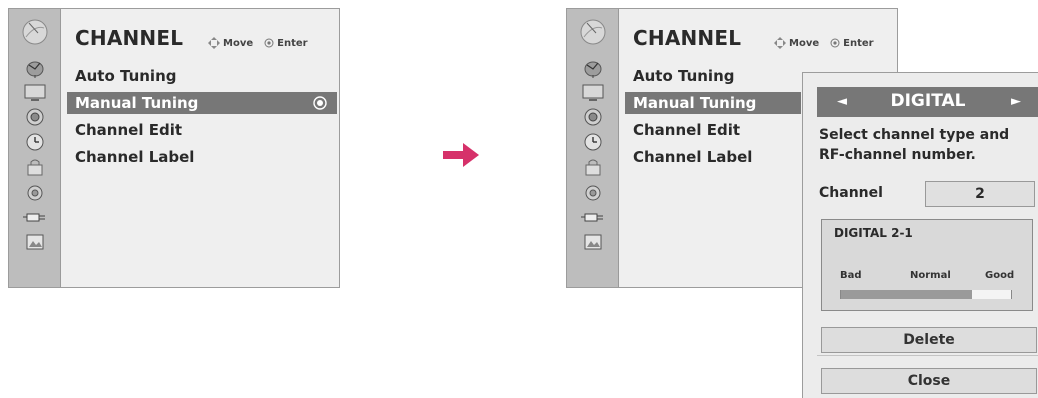  I want to click on menu-item-label: Manual Tuning, so click(137, 103).